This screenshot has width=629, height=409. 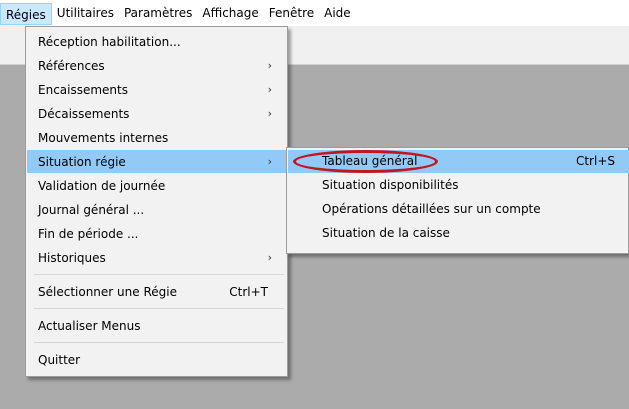 I want to click on submenu-item-operations-detaillees: Opérations détaillées sur un compte, so click(x=458, y=209).